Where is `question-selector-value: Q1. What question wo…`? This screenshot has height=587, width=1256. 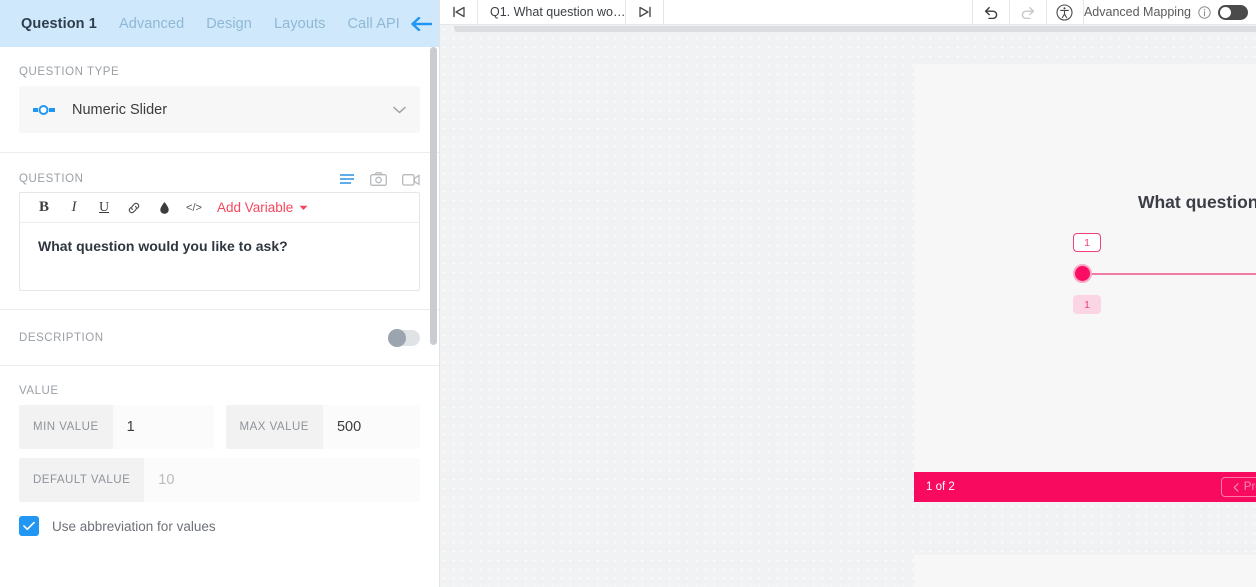
question-selector-value: Q1. What question wo… is located at coordinates (558, 12).